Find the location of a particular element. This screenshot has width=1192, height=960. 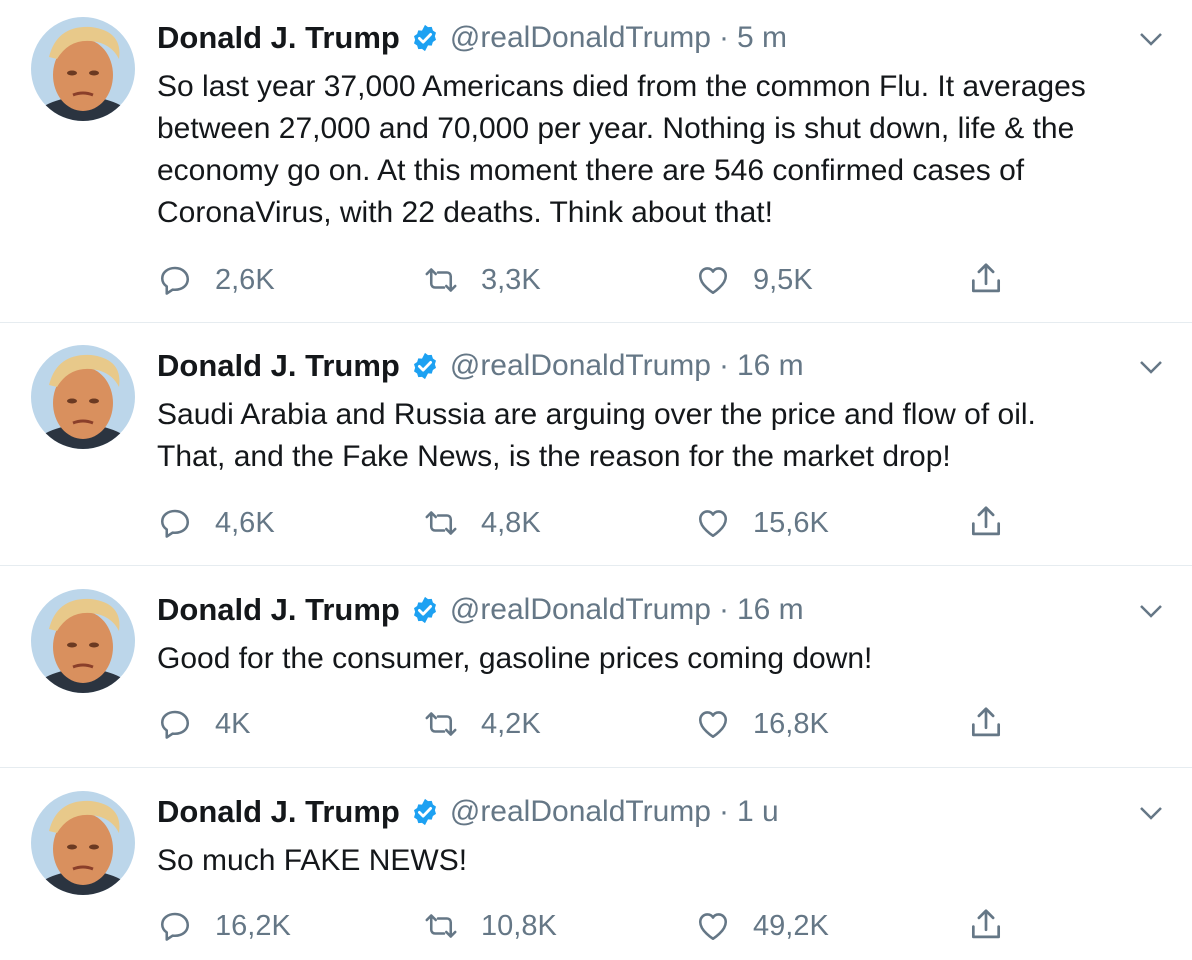

like-button: 9,5K is located at coordinates (754, 280).